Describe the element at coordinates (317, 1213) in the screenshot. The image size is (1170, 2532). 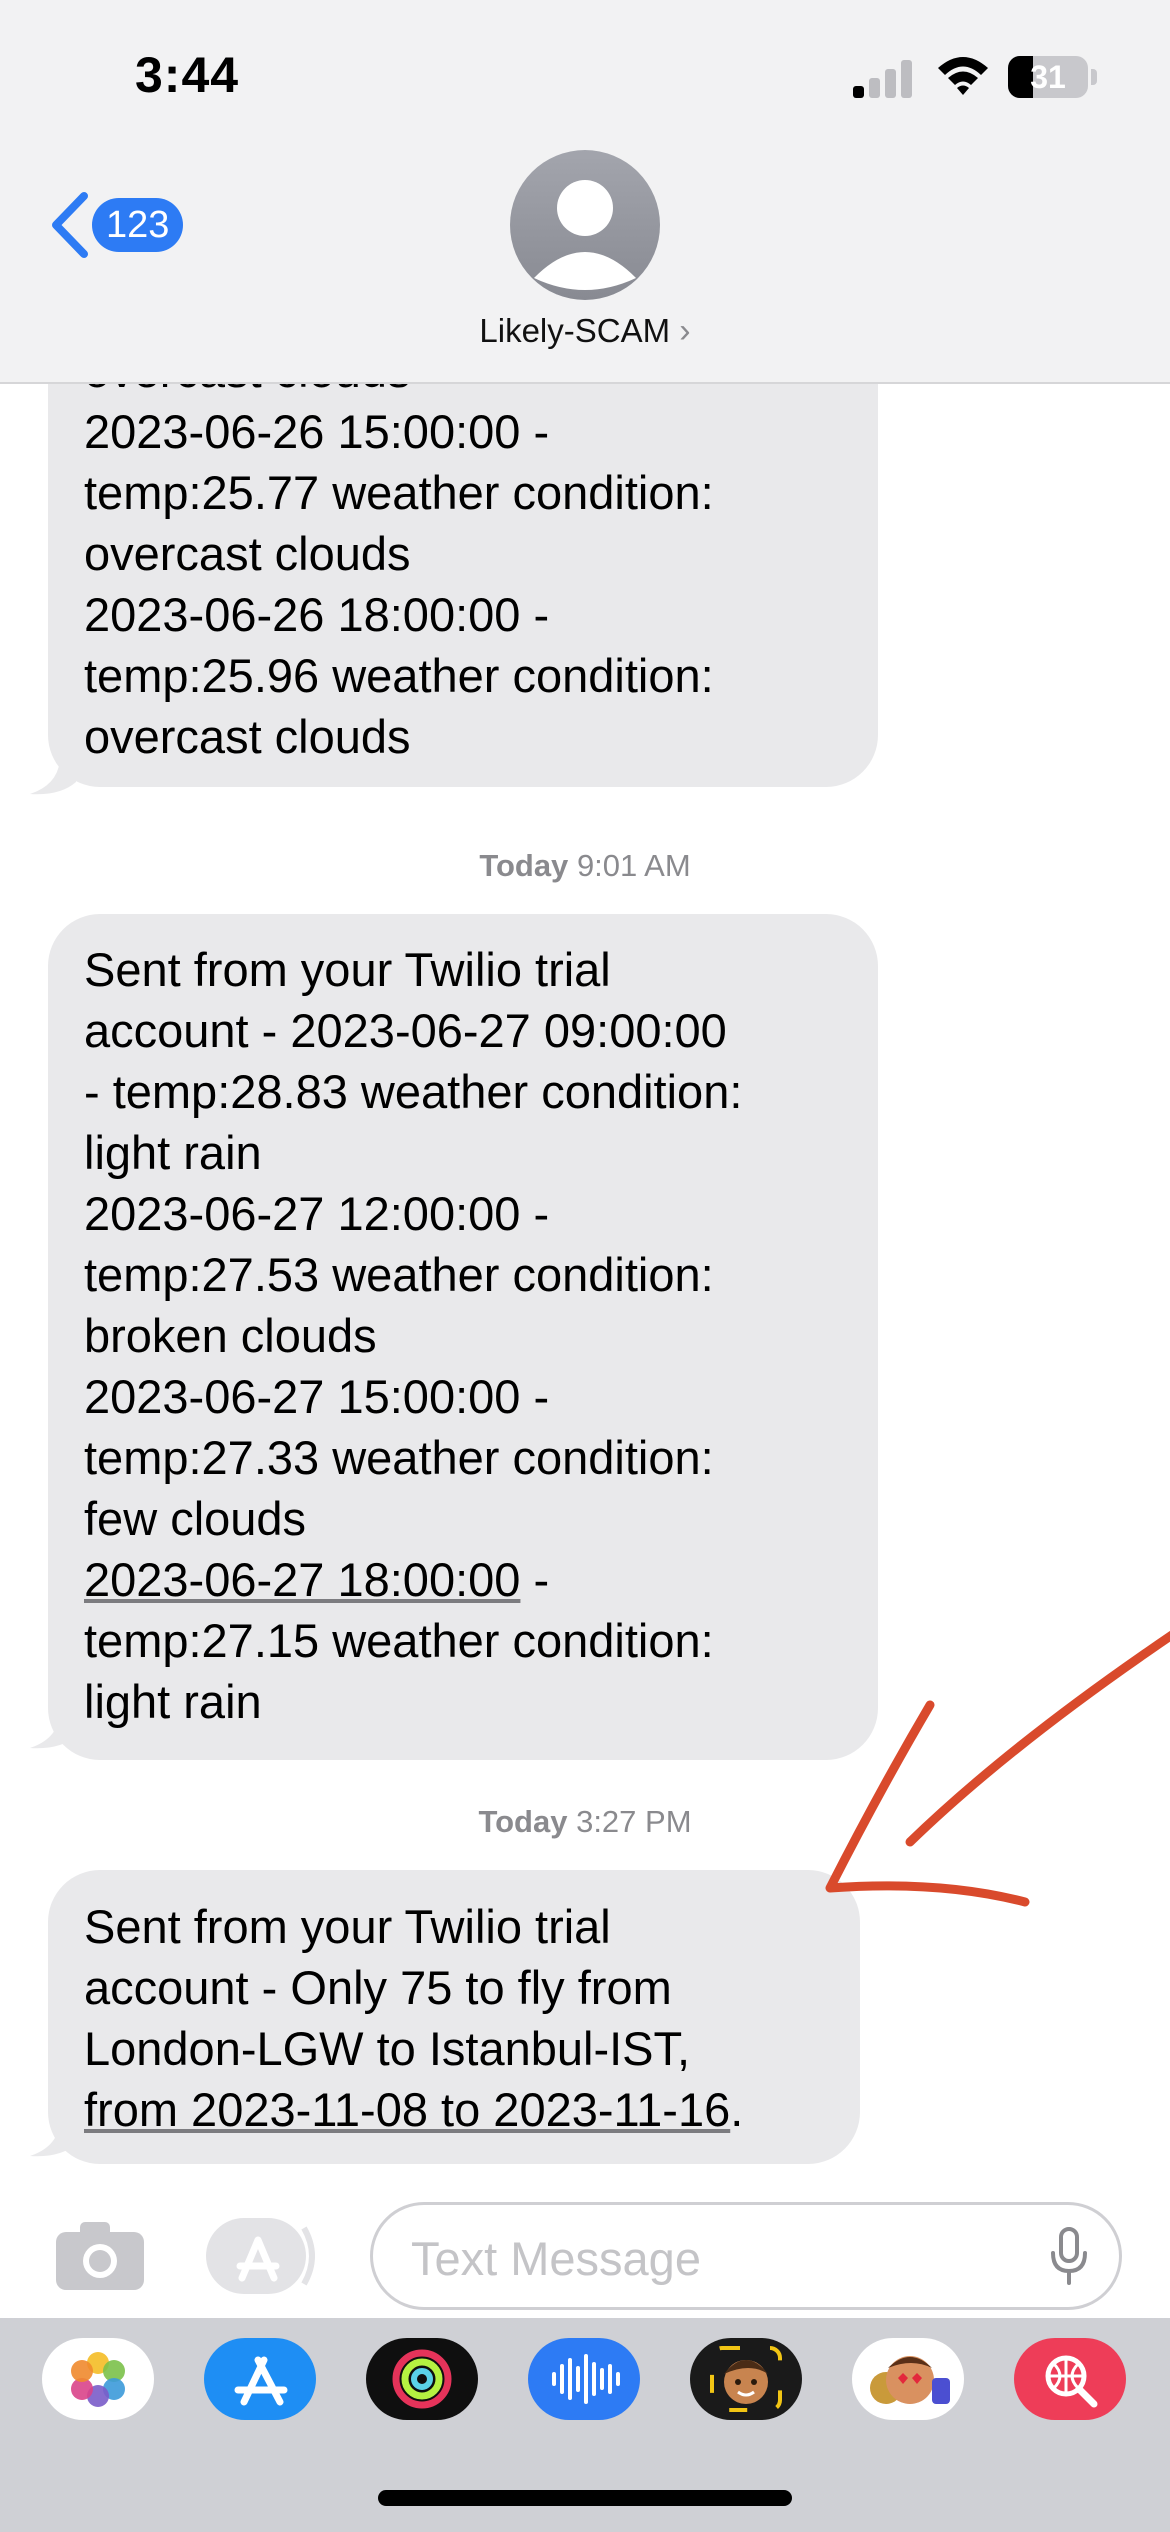
I see `message-line: 2023-06-27 12:00:00 -` at that location.